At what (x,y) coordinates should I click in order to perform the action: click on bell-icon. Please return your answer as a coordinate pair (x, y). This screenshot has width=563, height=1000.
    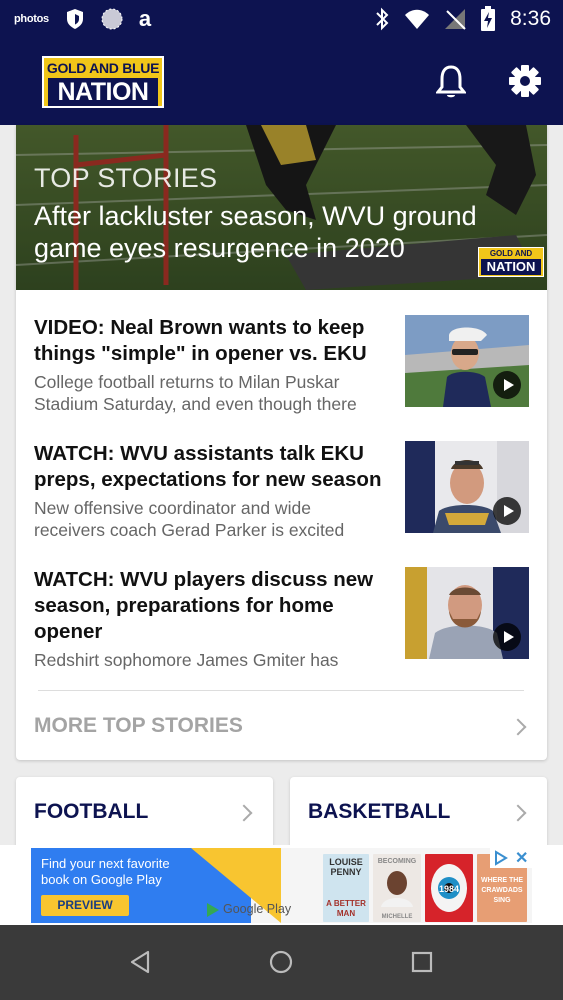
    Looking at the image, I should click on (451, 82).